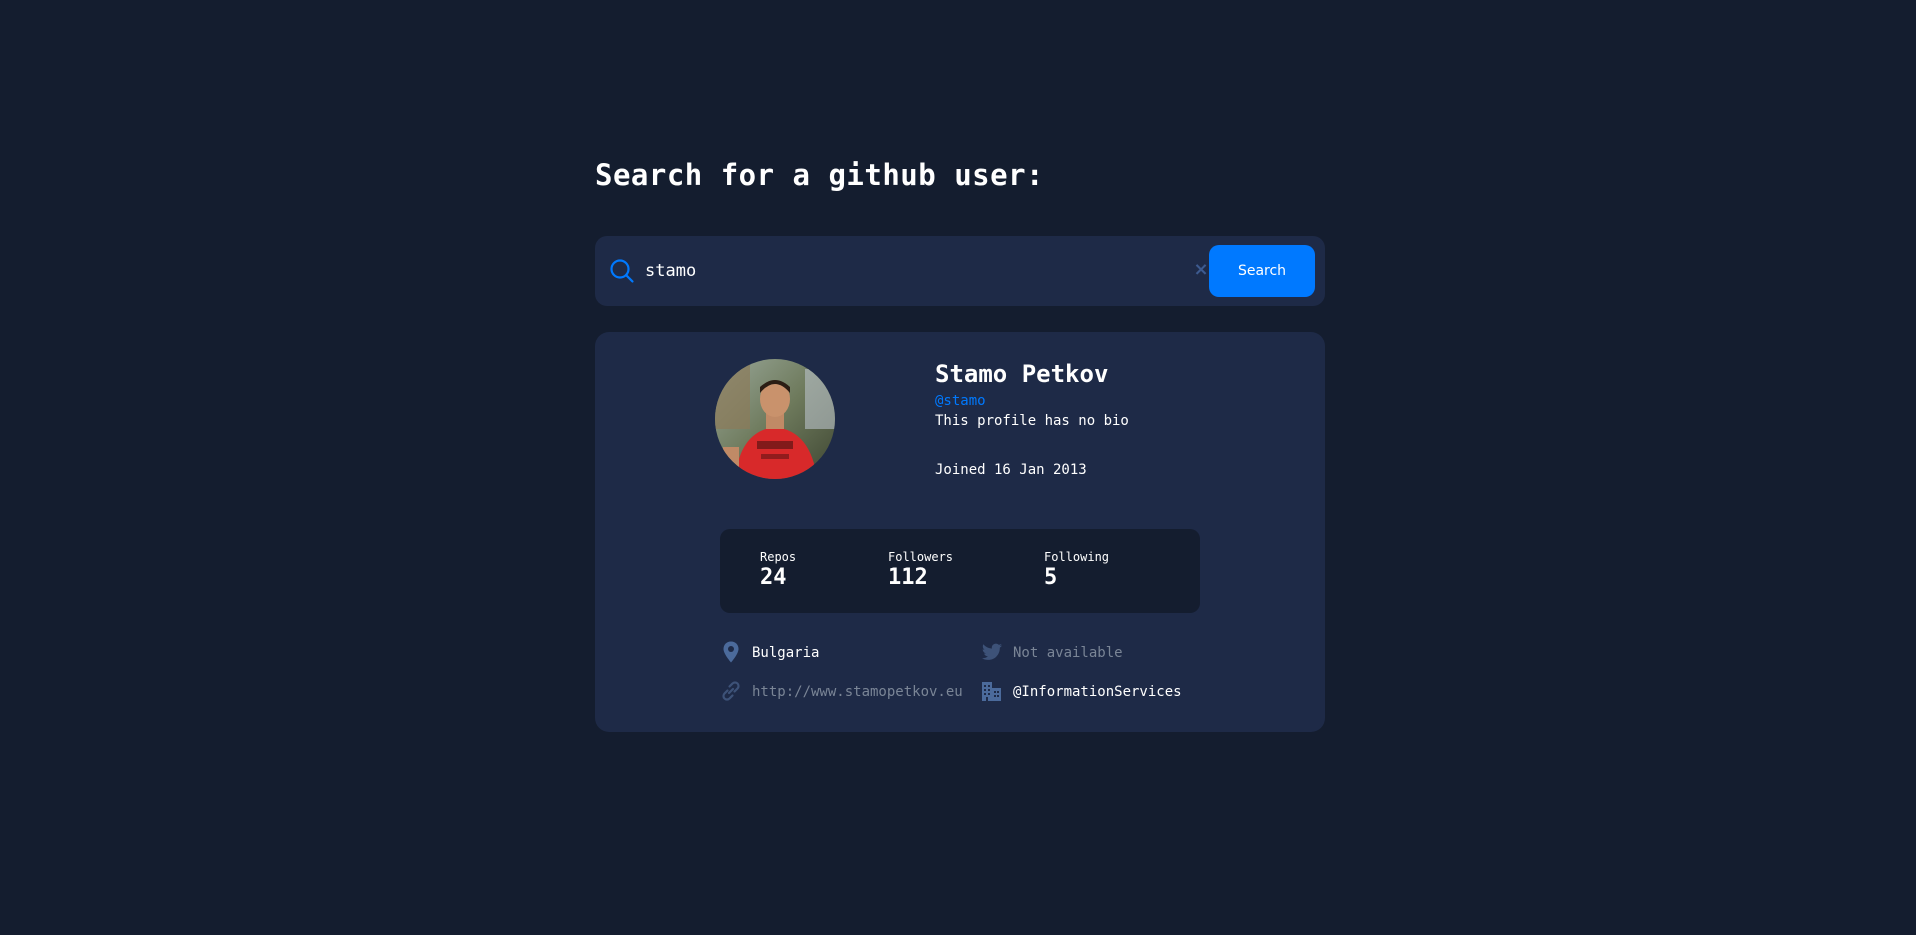 This screenshot has width=1916, height=935. Describe the element at coordinates (935, 271) in the screenshot. I see `search-input` at that location.